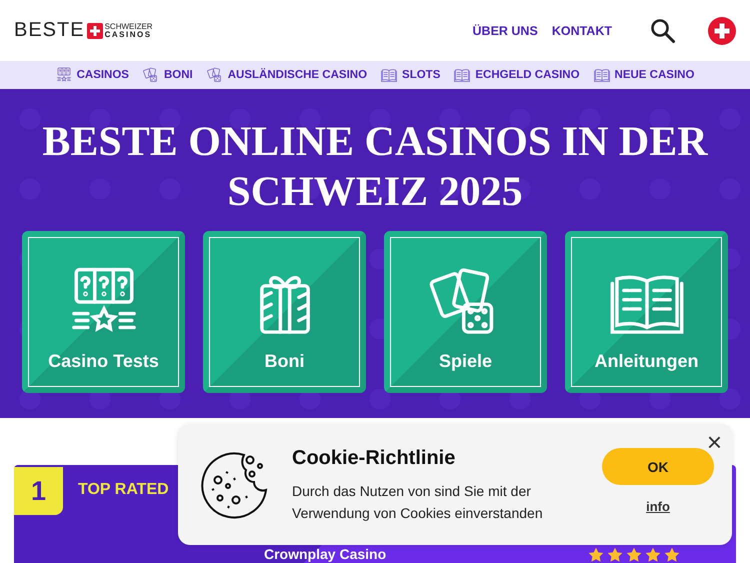 The height and width of the screenshot is (563, 750). I want to click on rank-number: 1, so click(38, 491).